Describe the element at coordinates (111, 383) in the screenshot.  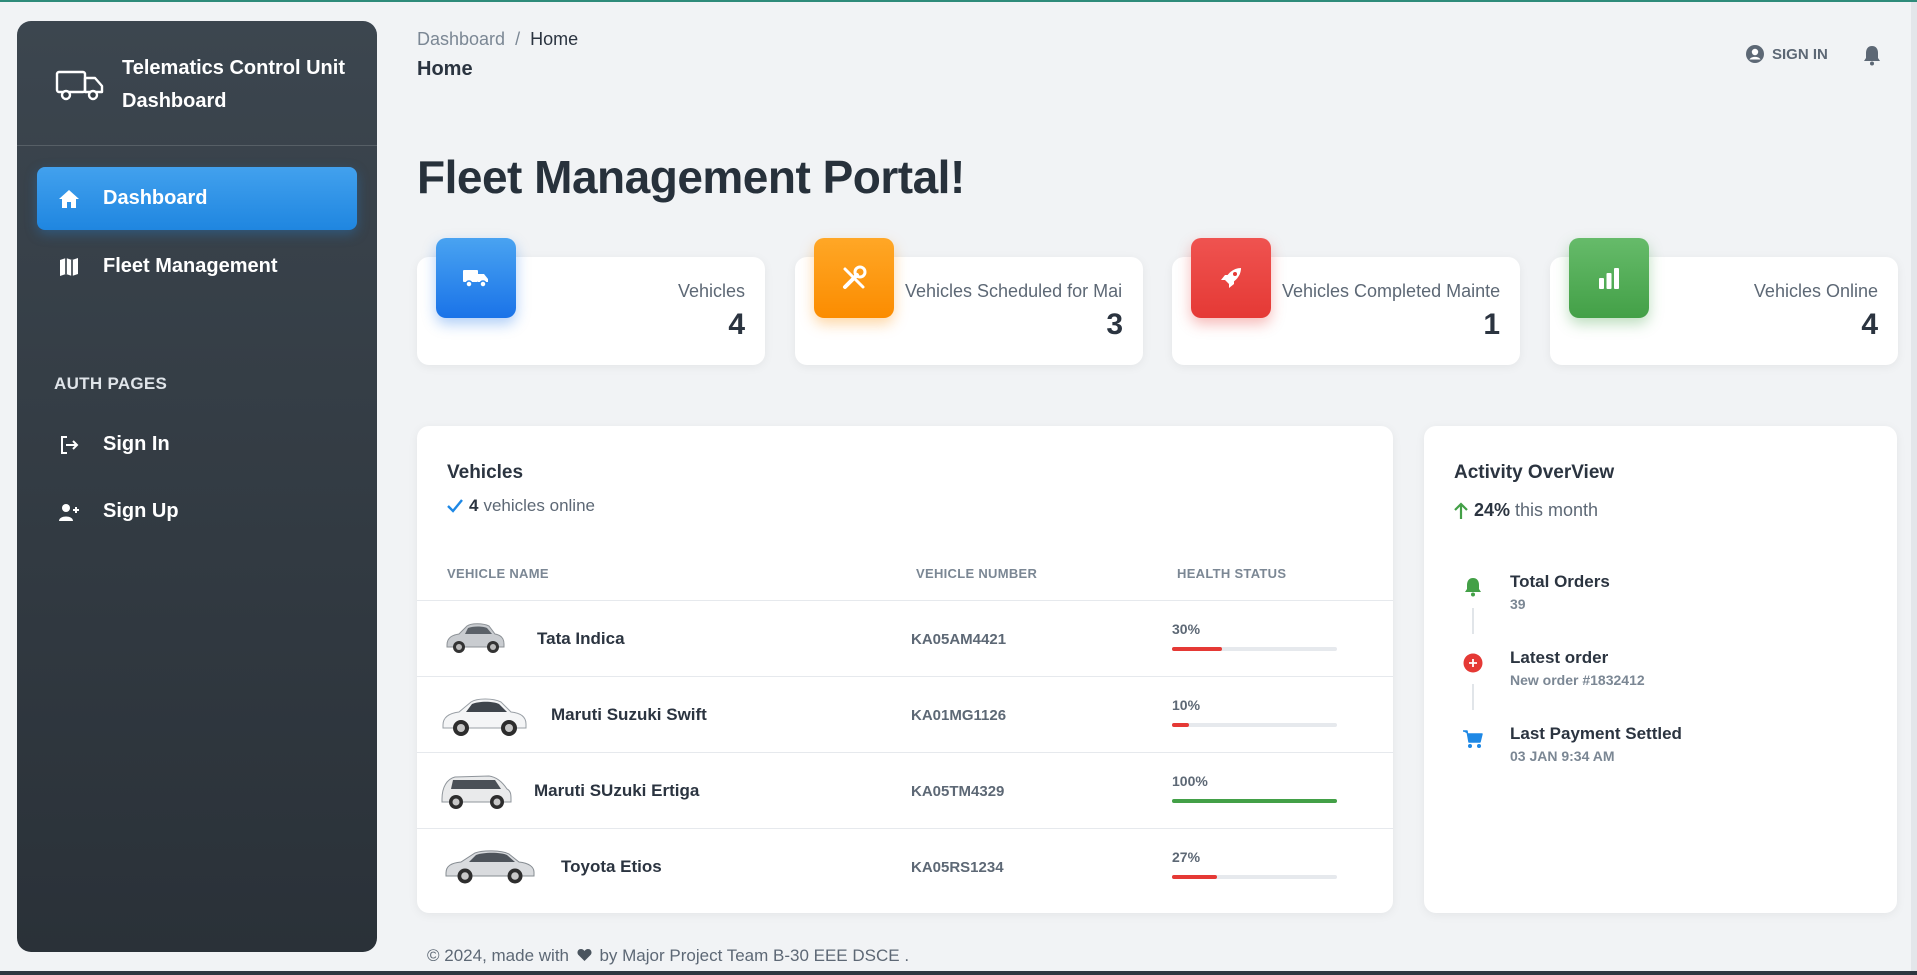
I see `section-label-auth: AUTH PAGES` at that location.